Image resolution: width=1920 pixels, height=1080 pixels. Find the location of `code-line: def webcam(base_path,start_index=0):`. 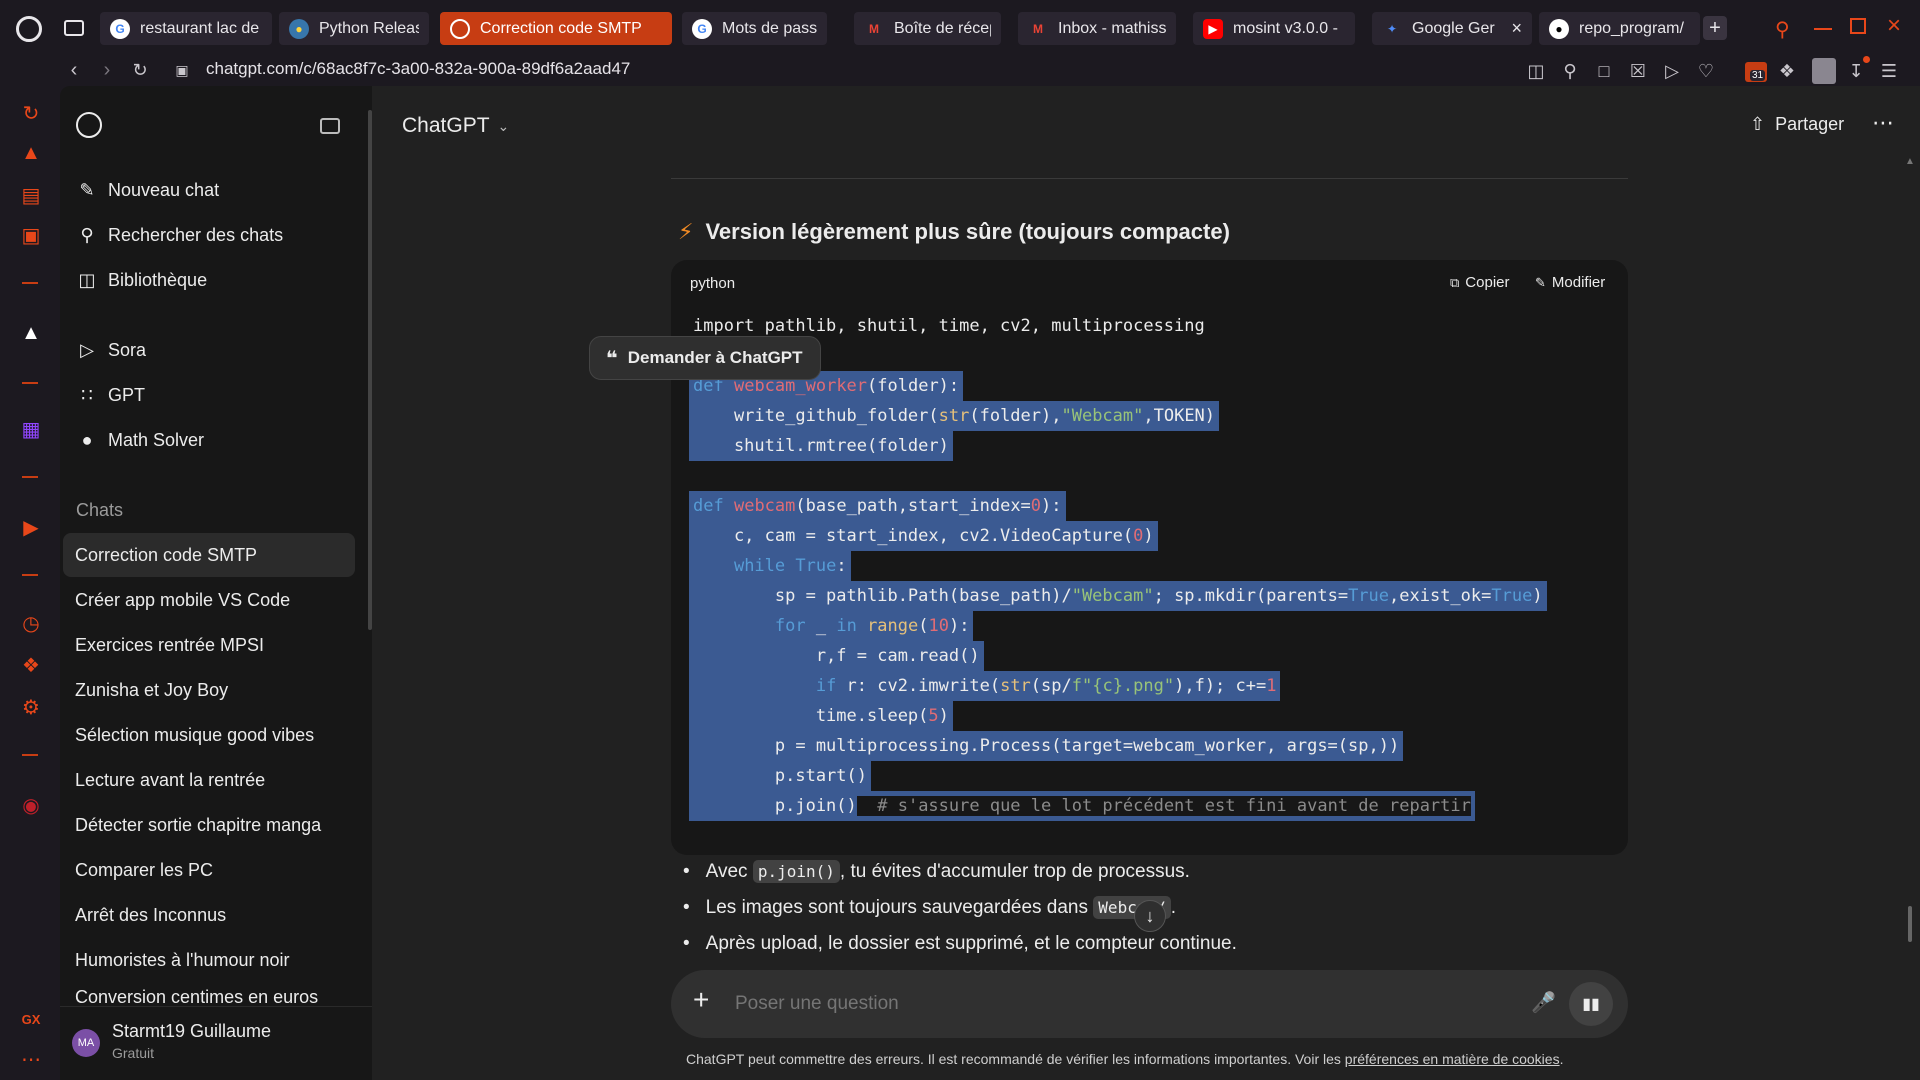

code-line: def webcam(base_path,start_index=0): is located at coordinates (877, 506).